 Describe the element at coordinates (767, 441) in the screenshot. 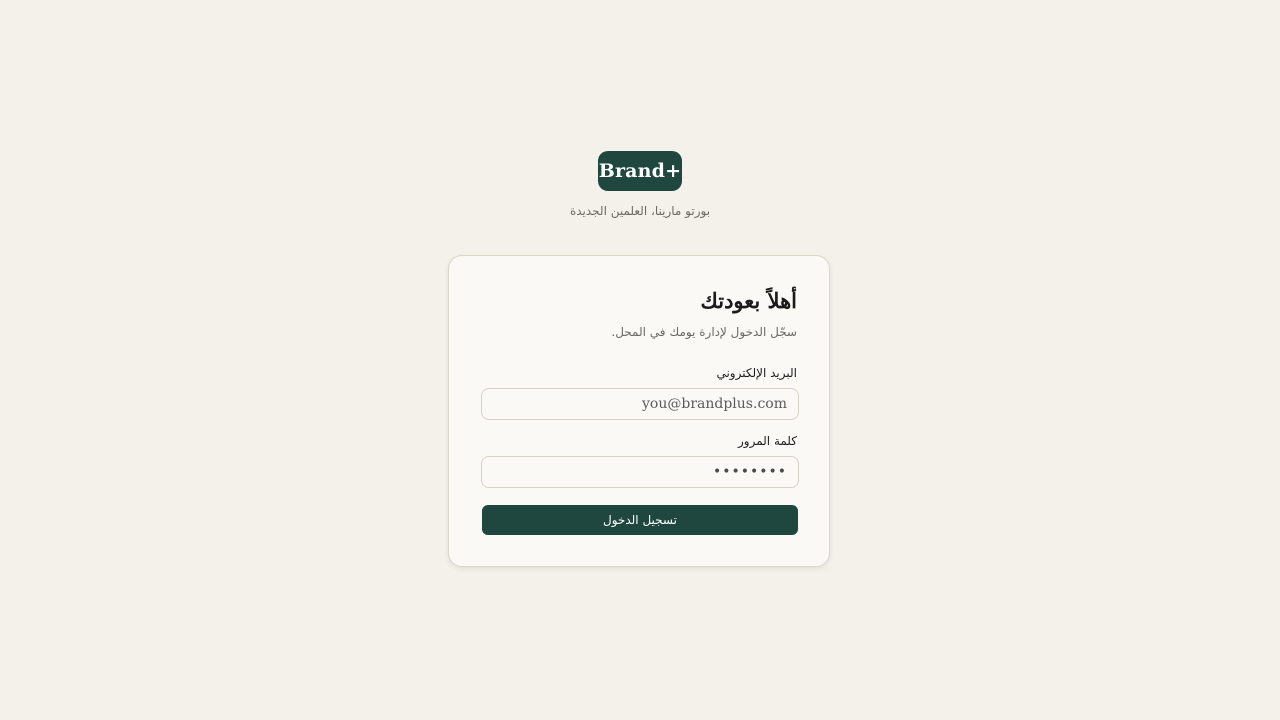

I see `password-label: كلمة المرور` at that location.